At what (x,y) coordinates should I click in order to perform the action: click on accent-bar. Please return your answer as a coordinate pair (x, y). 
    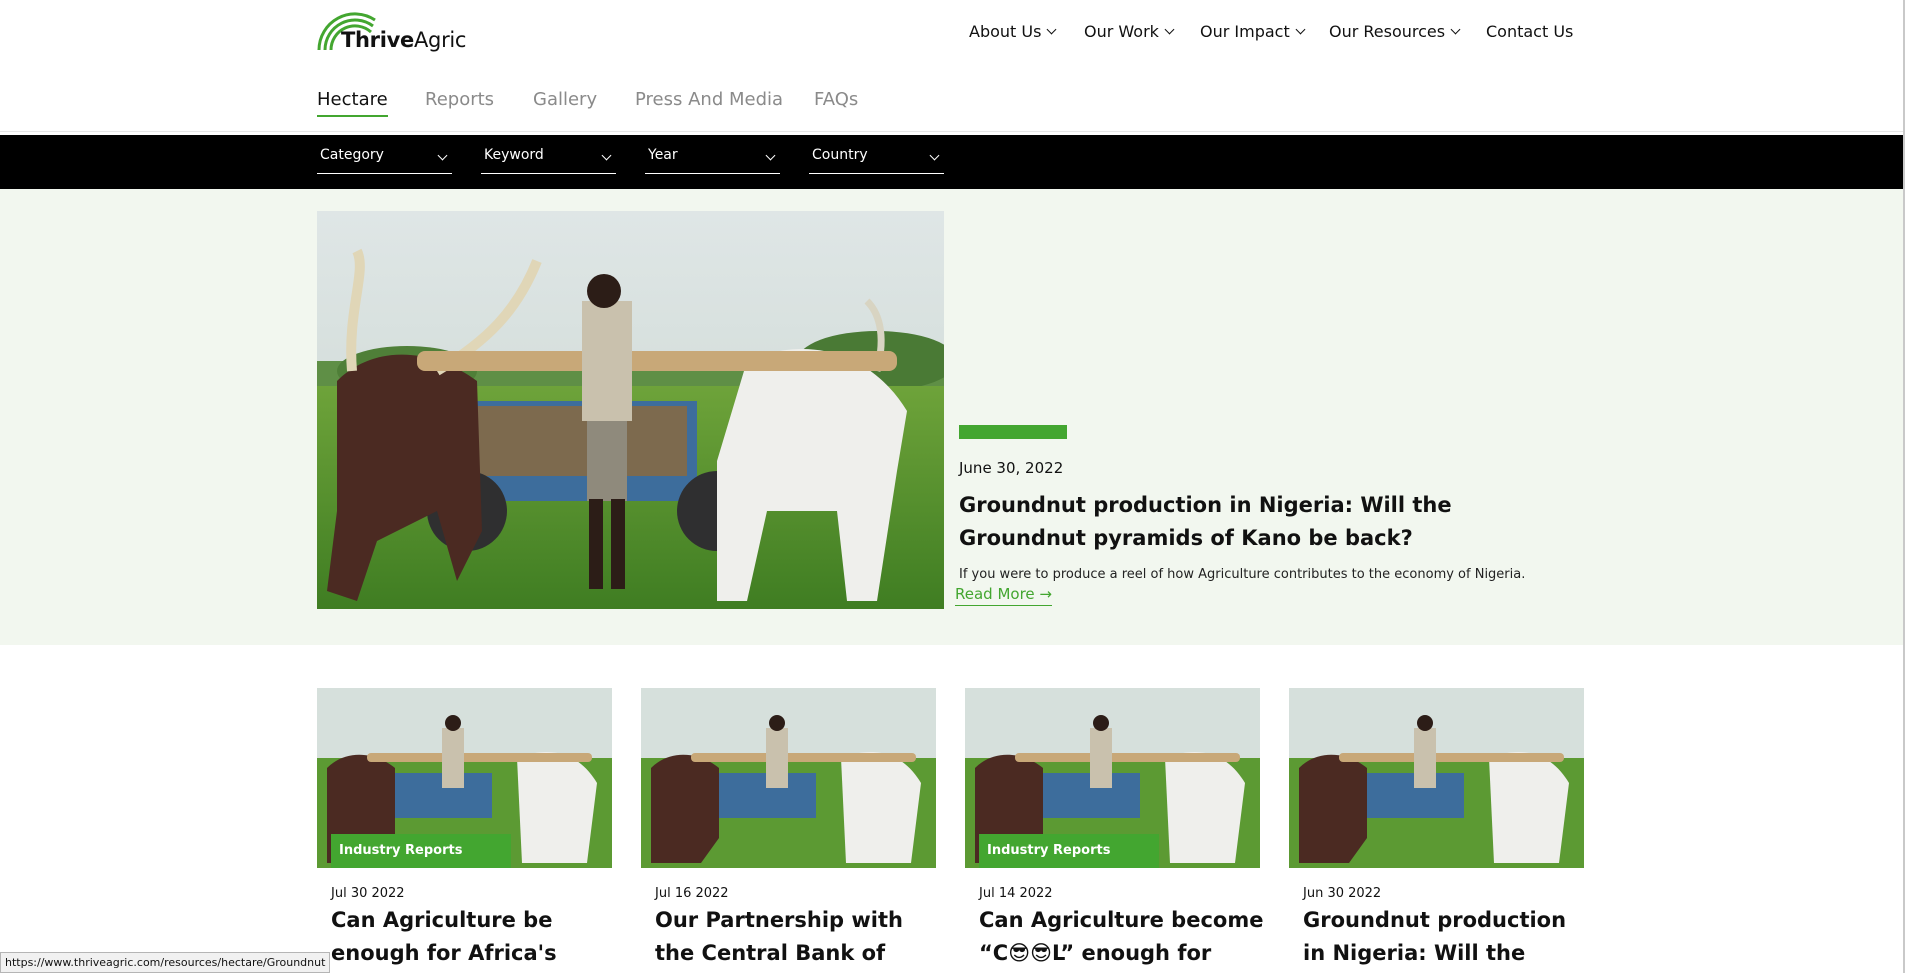
    Looking at the image, I should click on (1013, 432).